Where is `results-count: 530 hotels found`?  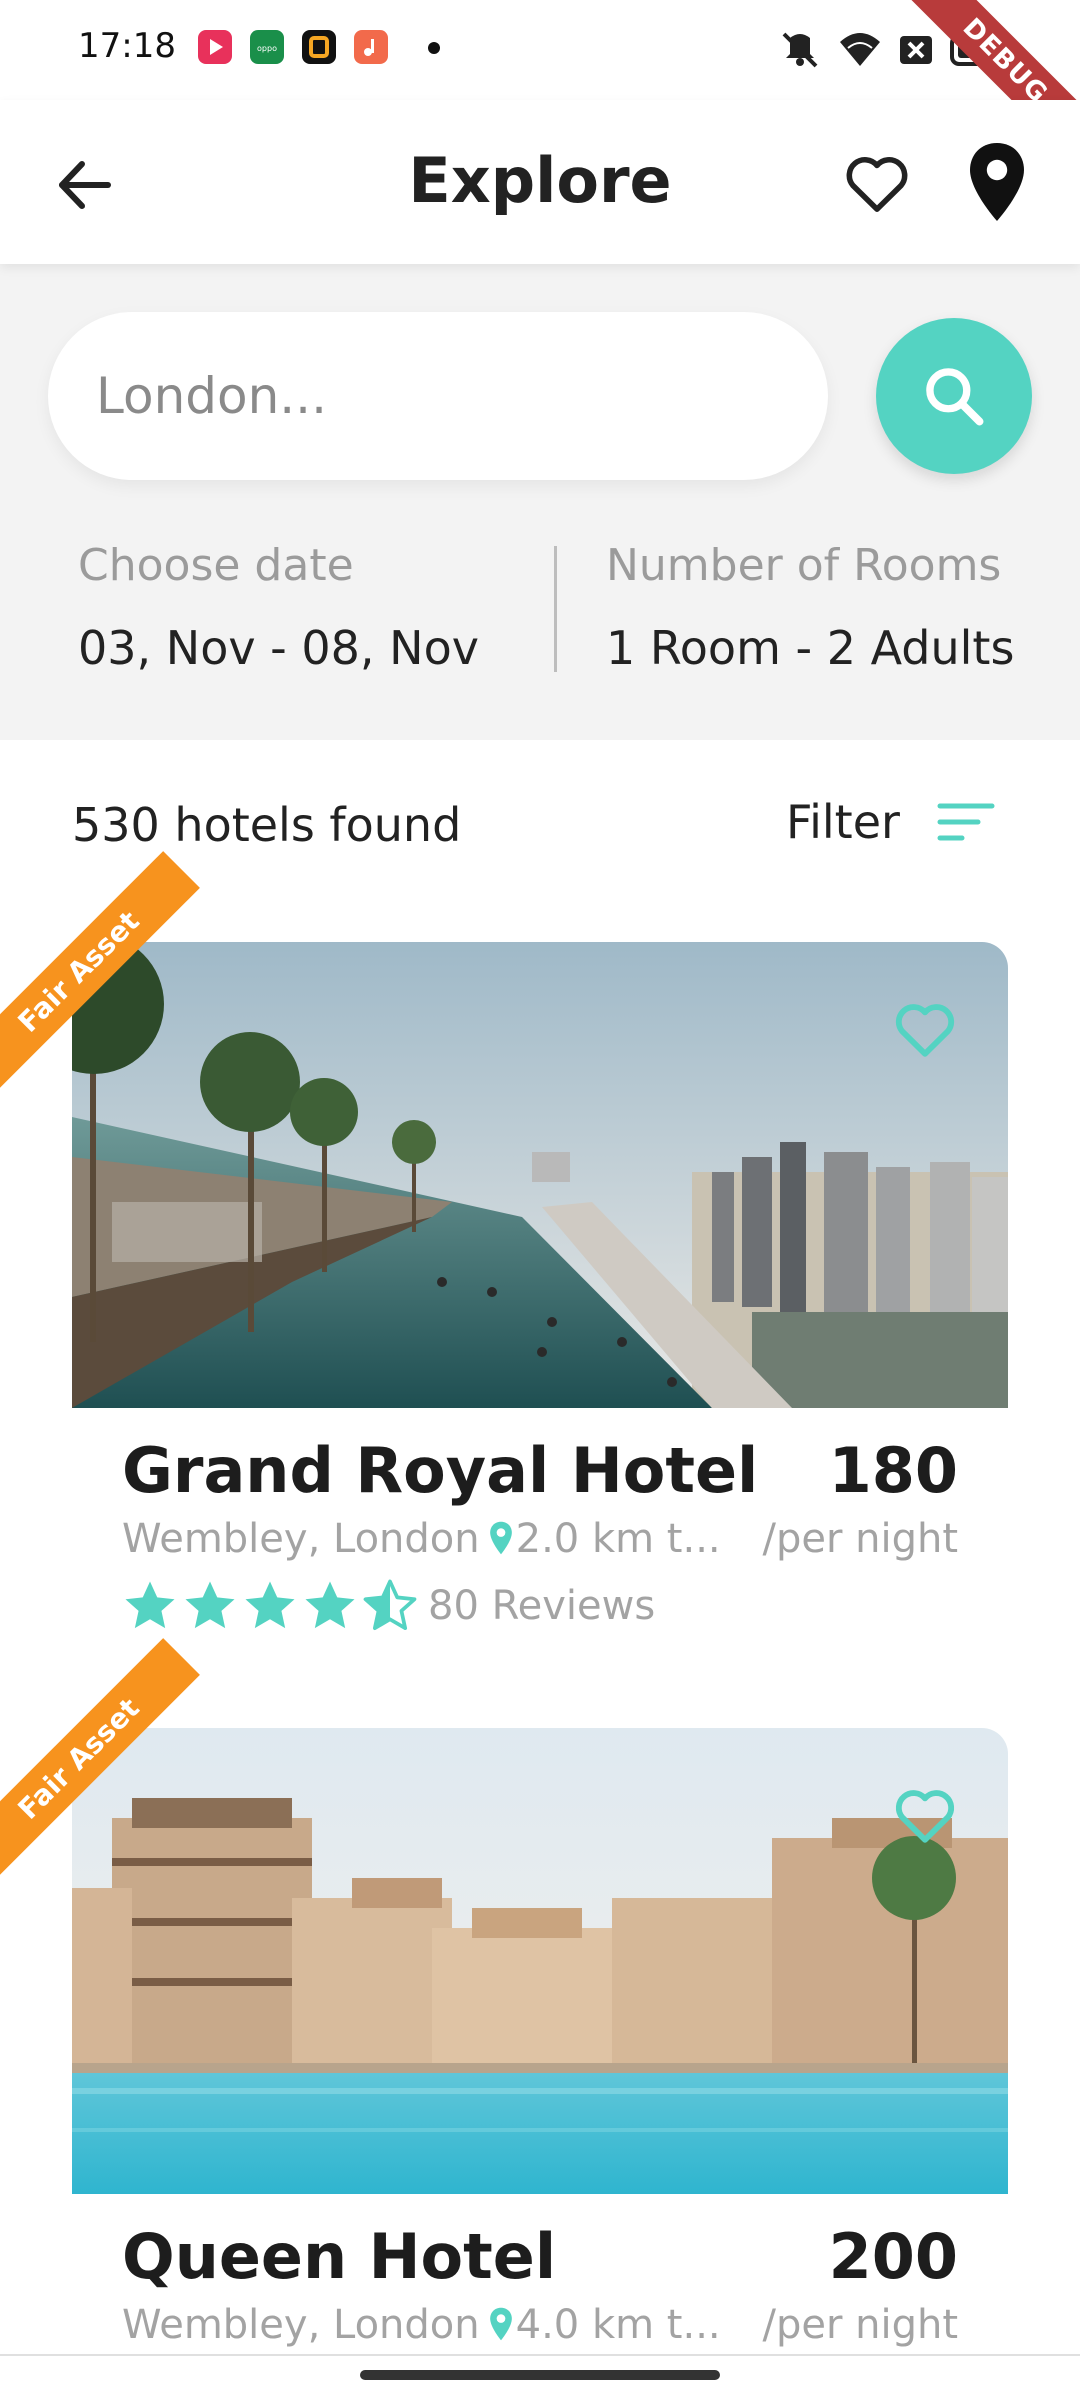
results-count: 530 hotels found is located at coordinates (267, 825).